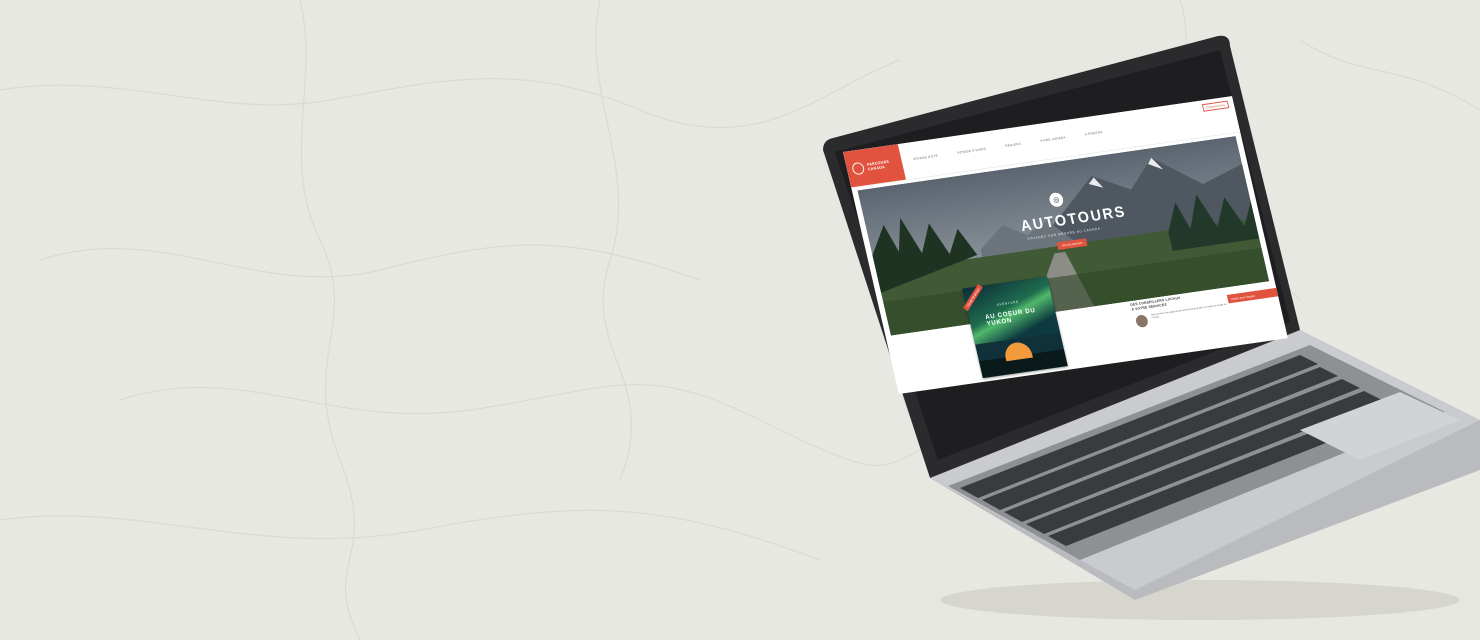 The height and width of the screenshot is (640, 1480). Describe the element at coordinates (1142, 321) in the screenshot. I see `avatar` at that location.